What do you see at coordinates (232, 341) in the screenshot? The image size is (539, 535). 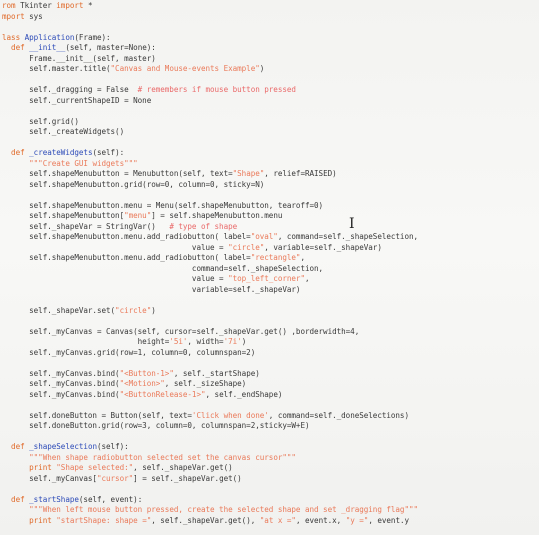 I see `code-token: '7i'` at bounding box center [232, 341].